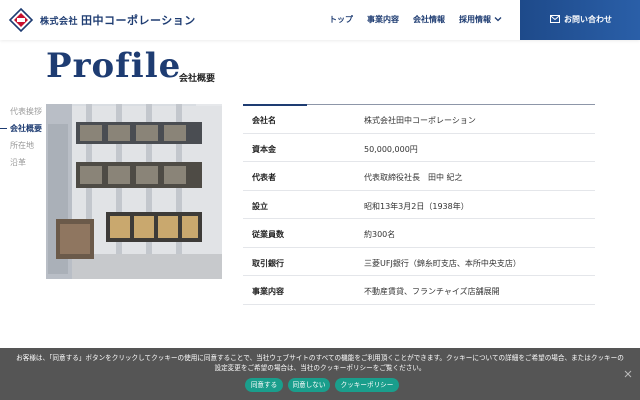 The height and width of the screenshot is (400, 640). Describe the element at coordinates (26, 165) in the screenshot. I see `side-nav-history: 沿革` at that location.